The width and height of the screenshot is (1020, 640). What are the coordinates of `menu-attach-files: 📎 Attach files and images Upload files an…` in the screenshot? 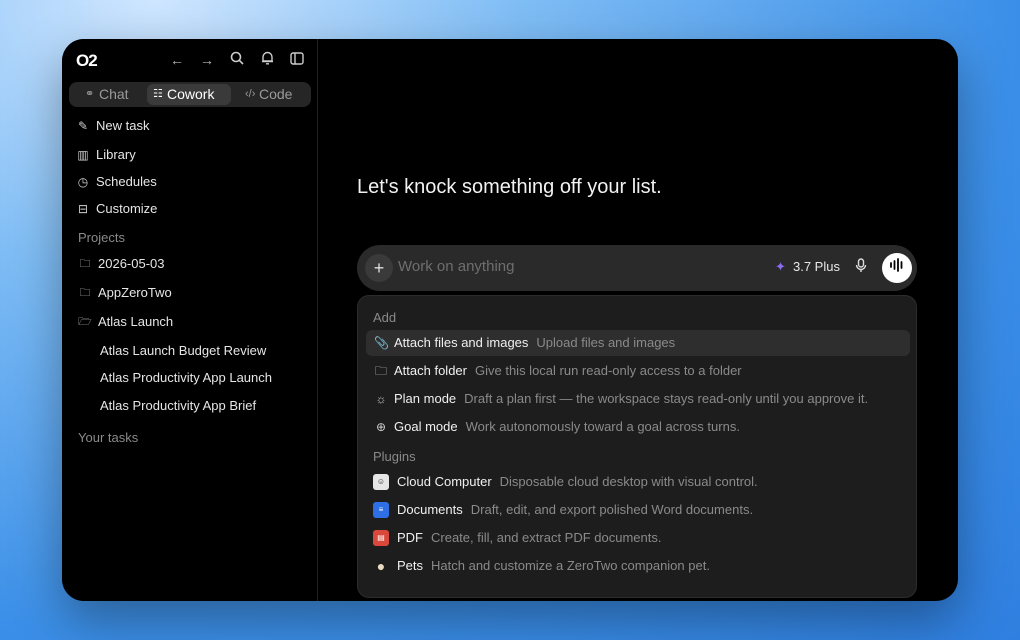 It's located at (638, 343).